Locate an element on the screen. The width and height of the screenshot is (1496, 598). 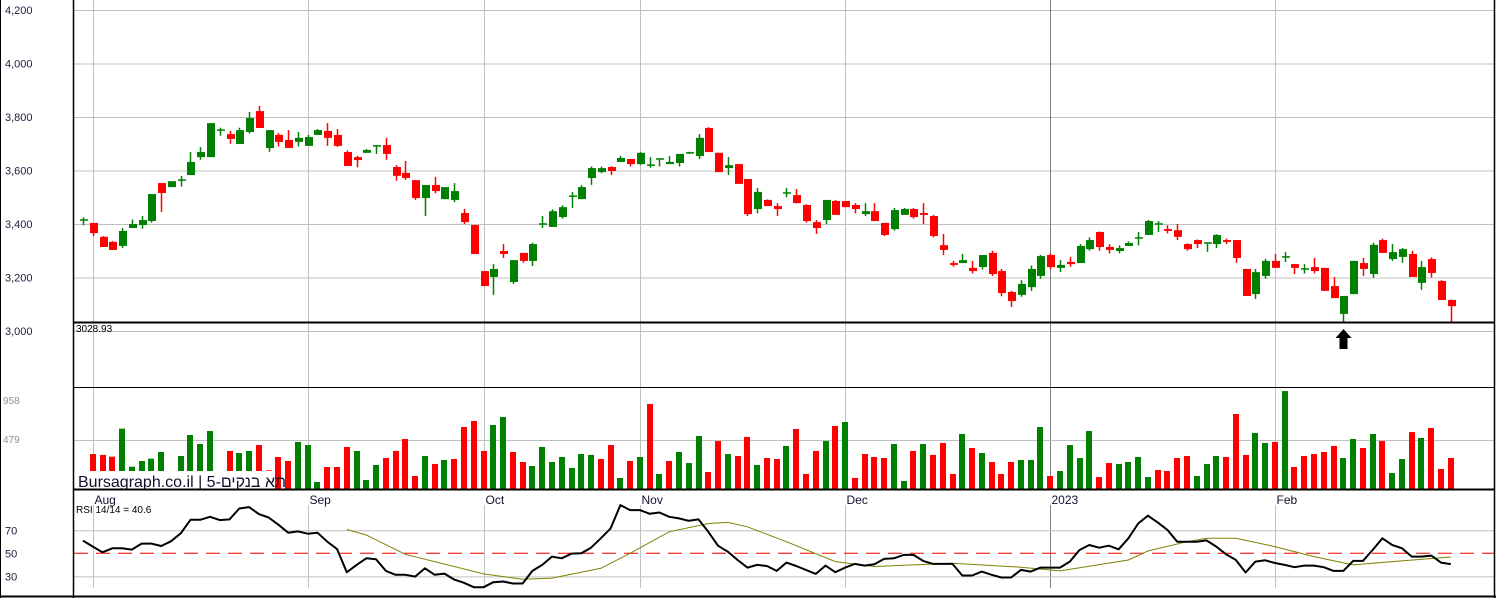
rsi-line is located at coordinates (766, 546).